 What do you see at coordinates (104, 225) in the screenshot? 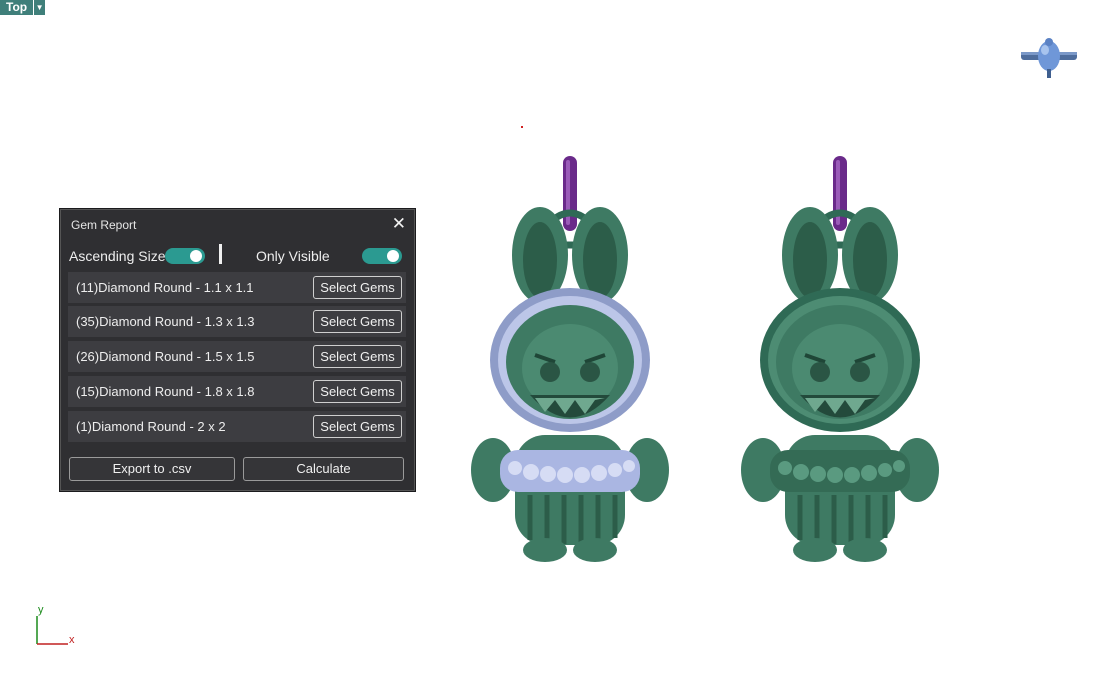
I see `panel-title: Gem Report` at bounding box center [104, 225].